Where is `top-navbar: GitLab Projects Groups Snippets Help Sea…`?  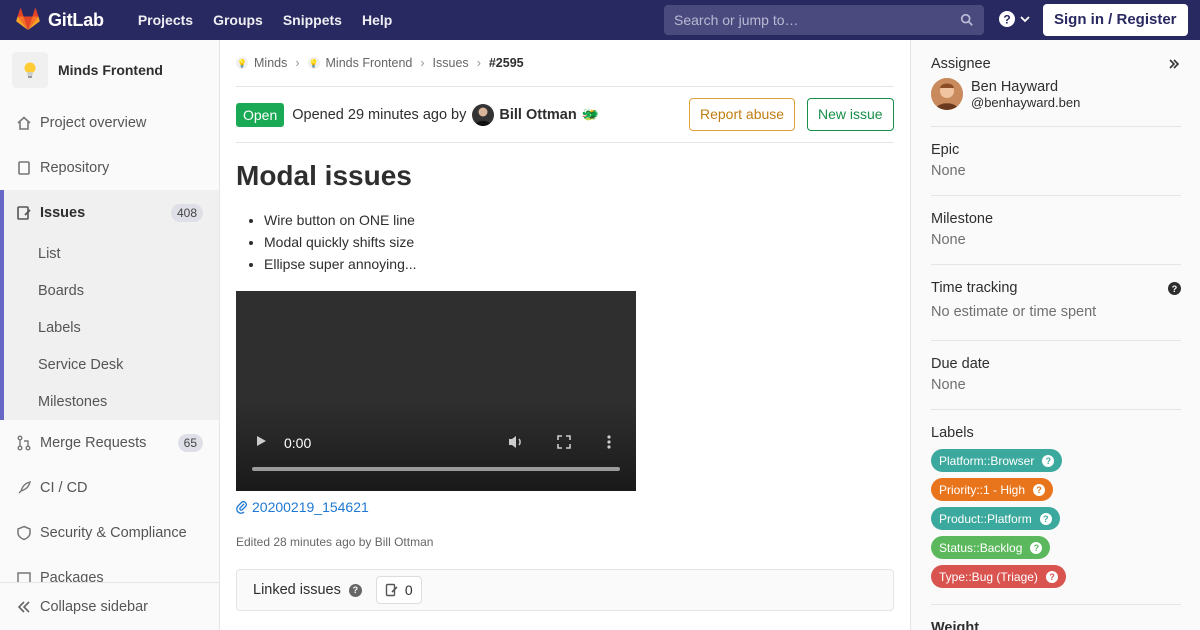
top-navbar: GitLab Projects Groups Snippets Help Sea… is located at coordinates (600, 20).